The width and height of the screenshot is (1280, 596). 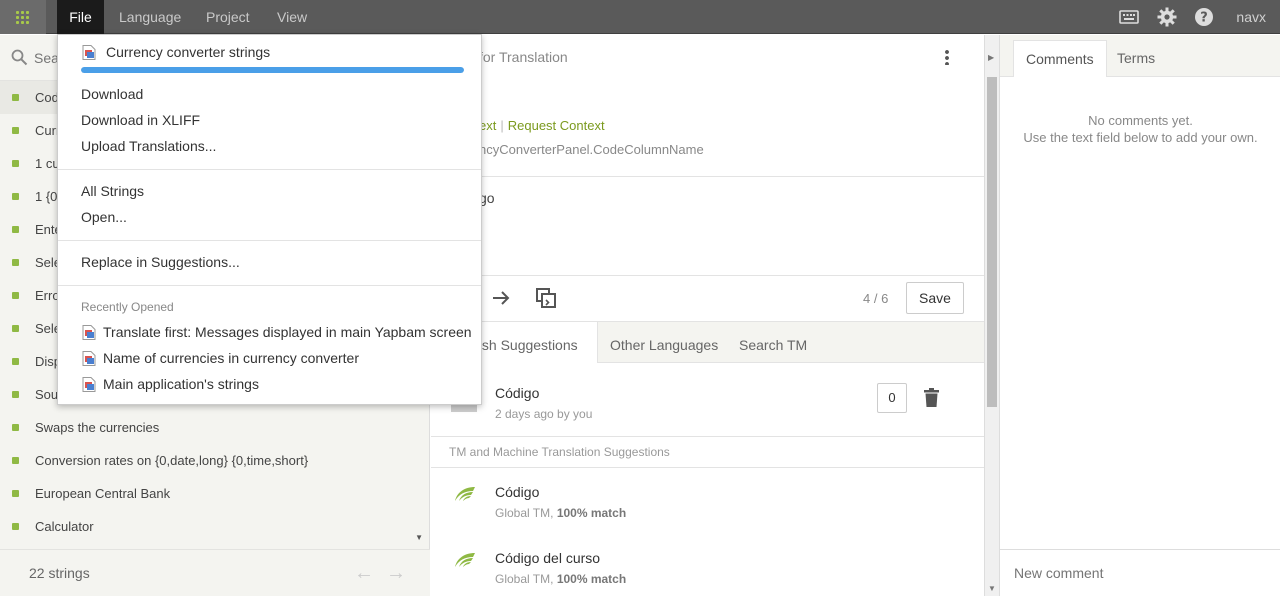 I want to click on tab-other-languages: Other Languages, so click(x=664, y=342).